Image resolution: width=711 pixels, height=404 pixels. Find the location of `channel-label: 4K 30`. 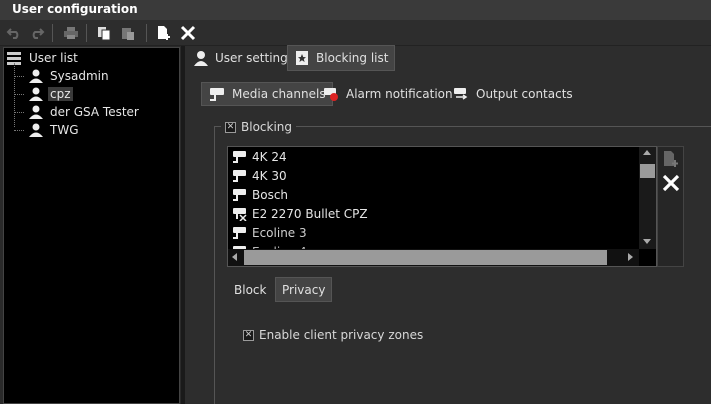

channel-label: 4K 30 is located at coordinates (269, 175).